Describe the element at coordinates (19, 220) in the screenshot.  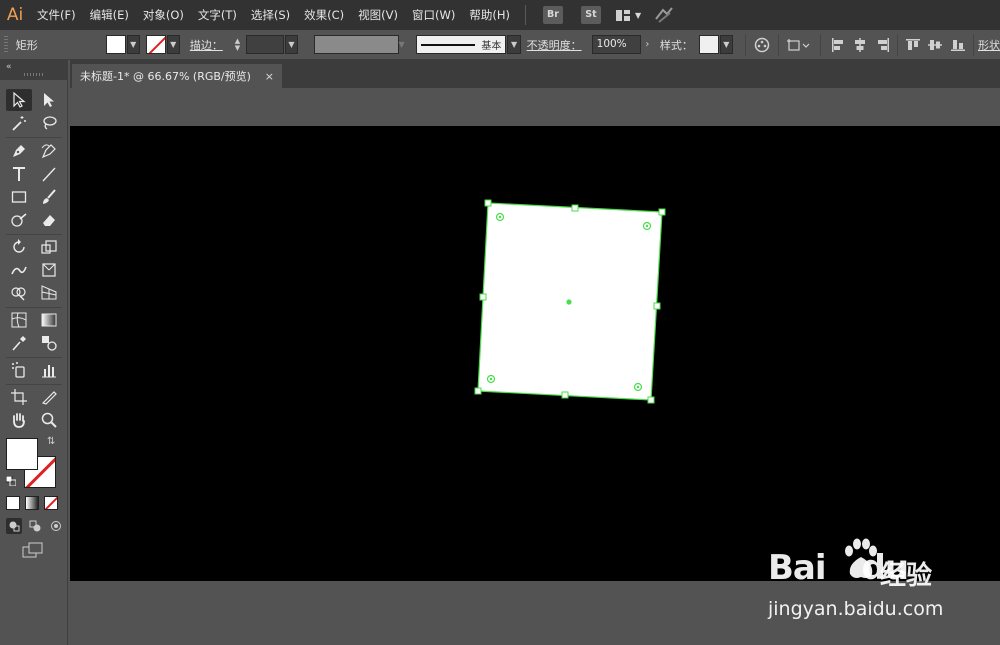
I see `shaper-tool` at that location.